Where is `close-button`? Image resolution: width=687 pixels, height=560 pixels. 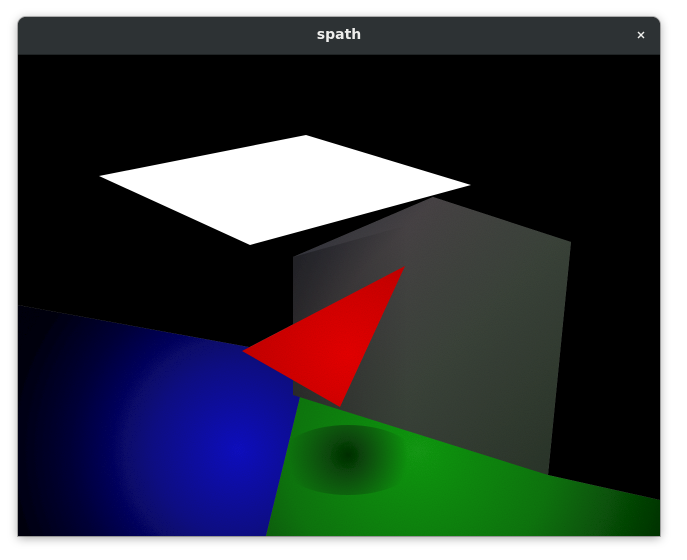 close-button is located at coordinates (641, 35).